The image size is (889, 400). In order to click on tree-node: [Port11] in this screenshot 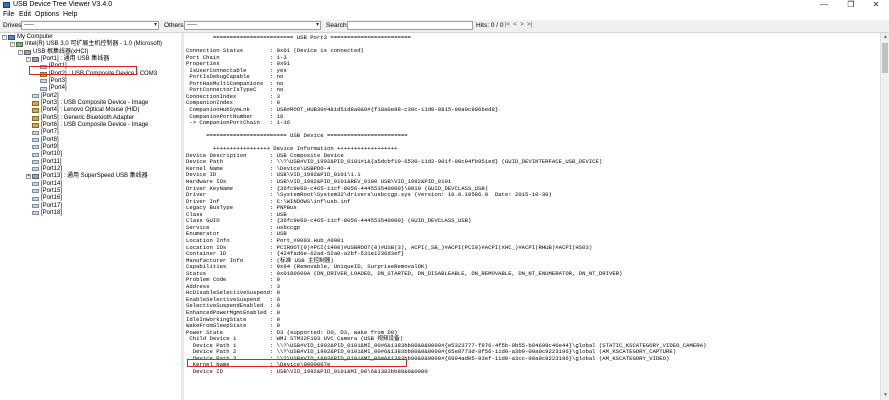, I will do `click(44, 162)`.